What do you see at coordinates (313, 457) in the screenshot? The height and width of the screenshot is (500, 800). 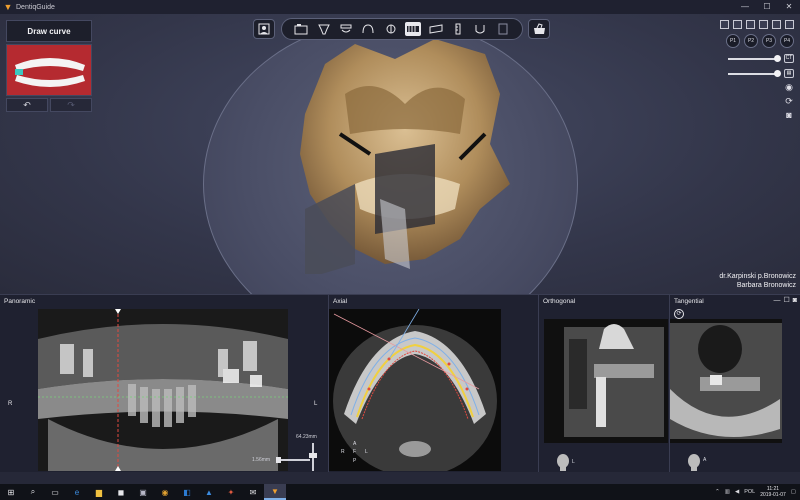 I see `thickness-slider` at bounding box center [313, 457].